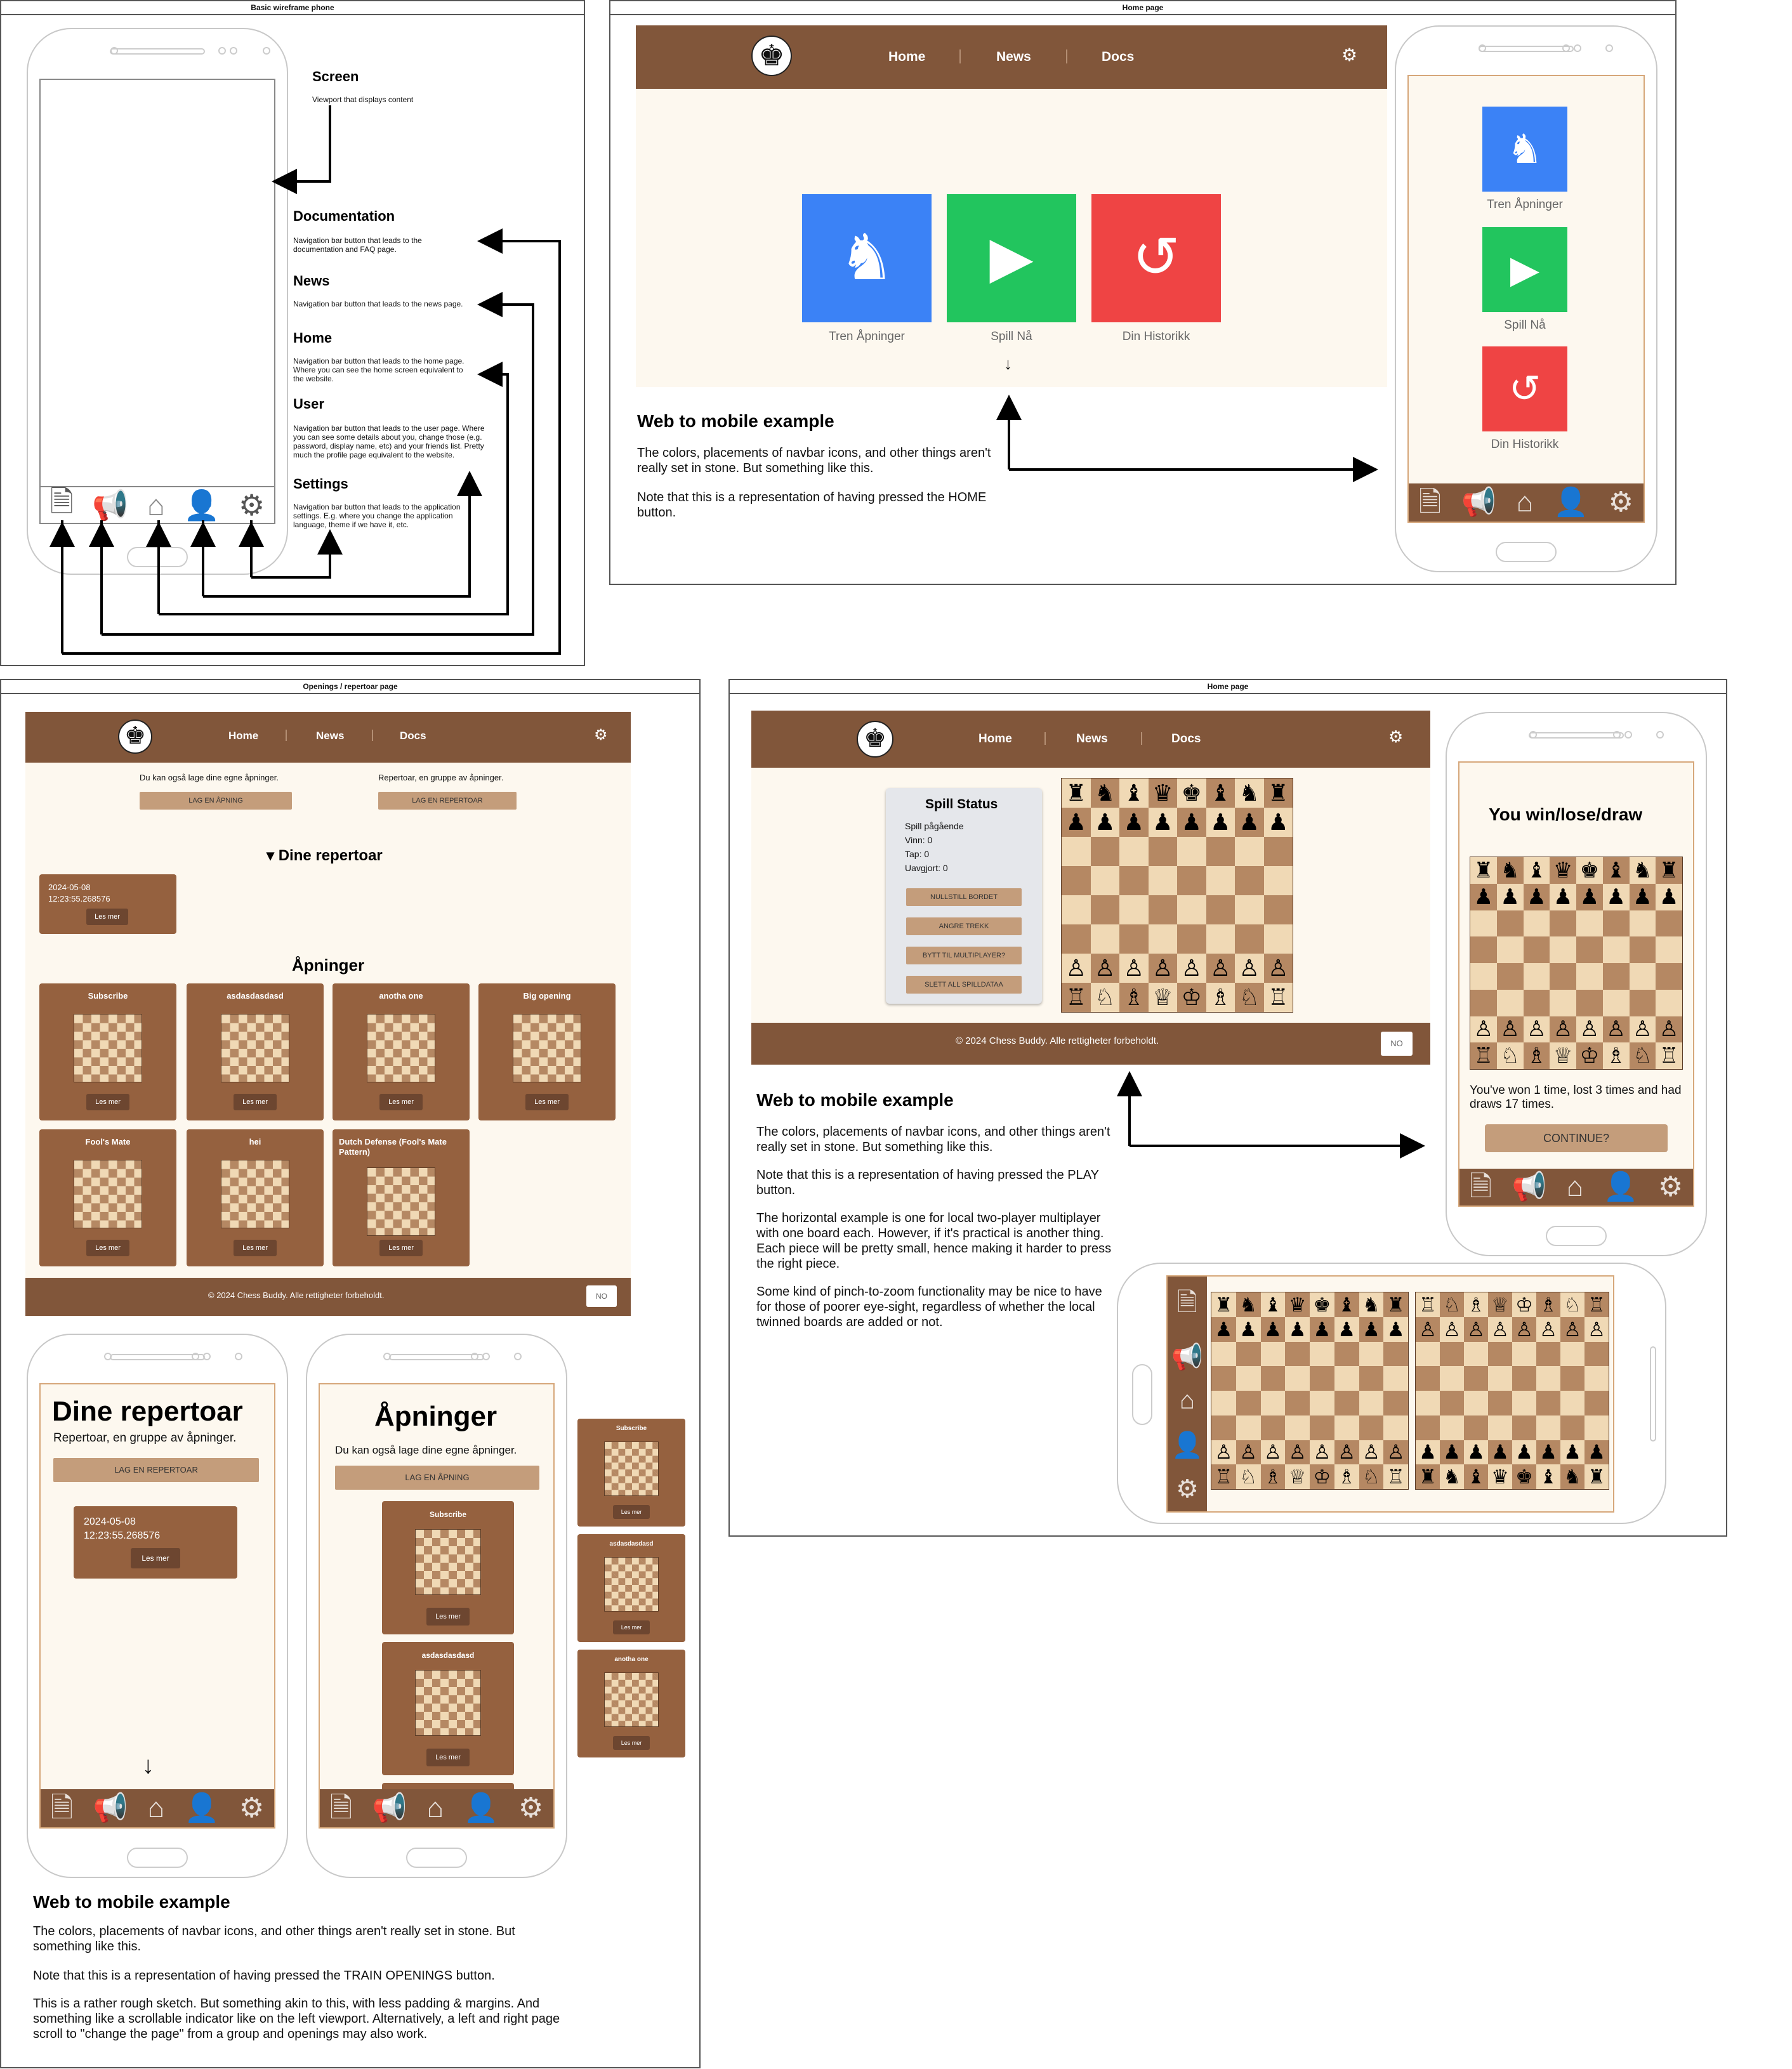  What do you see at coordinates (297, 554) in the screenshot?
I see `arrow-settings` at bounding box center [297, 554].